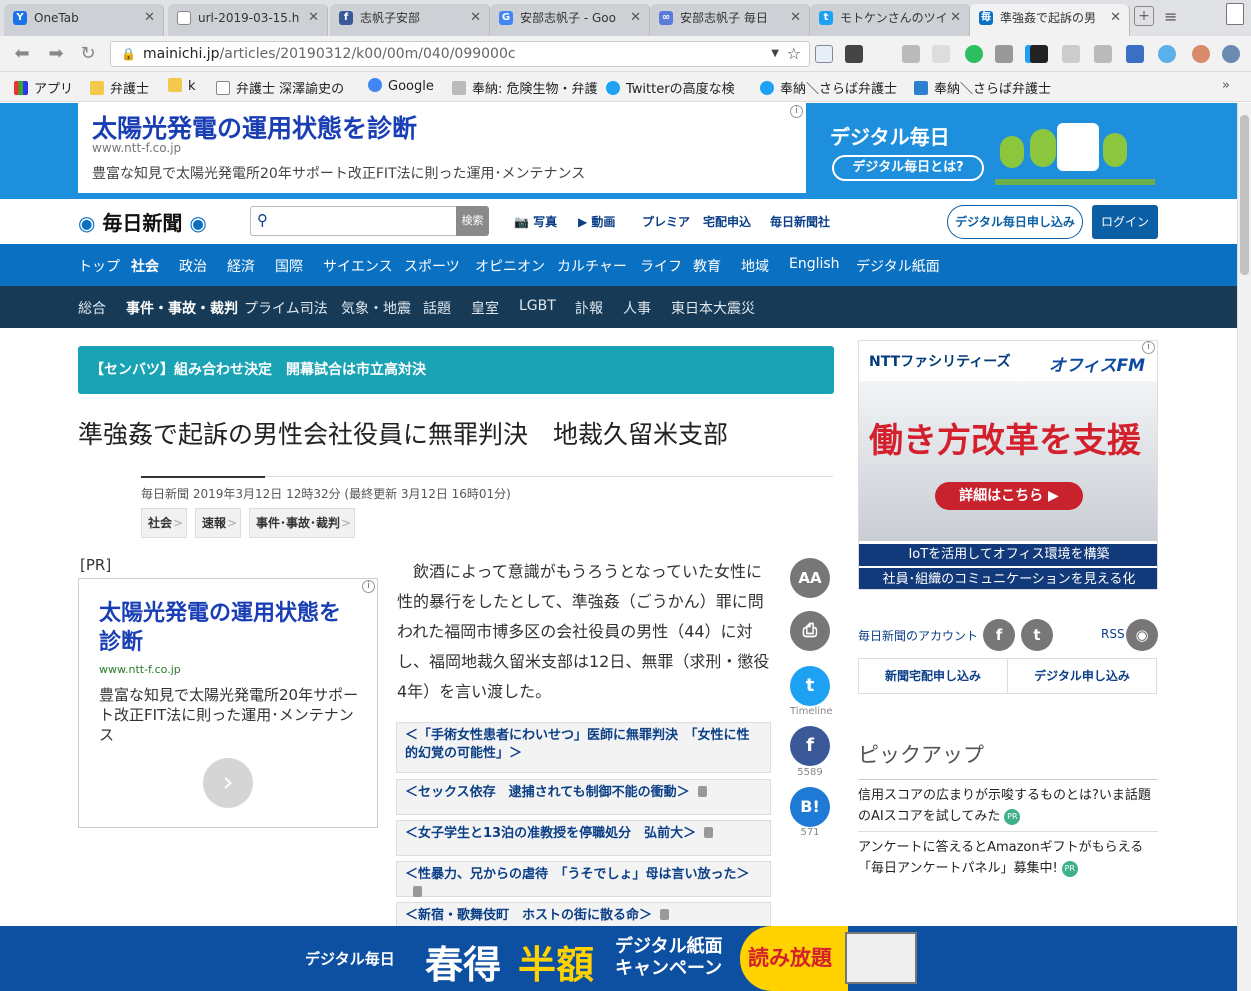 This screenshot has width=1251, height=991. Describe the element at coordinates (193, 266) in the screenshot. I see `nav-item: 政治` at that location.